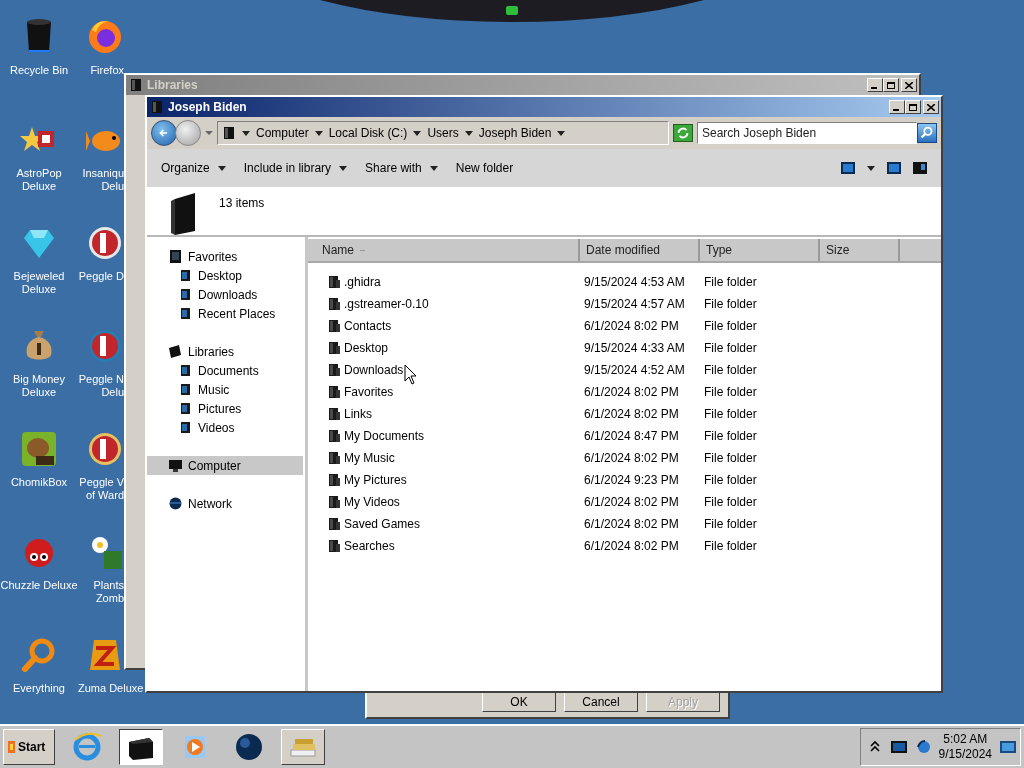 The image size is (1024, 768). Describe the element at coordinates (226, 275) in the screenshot. I see `nav-item: Desktop` at that location.